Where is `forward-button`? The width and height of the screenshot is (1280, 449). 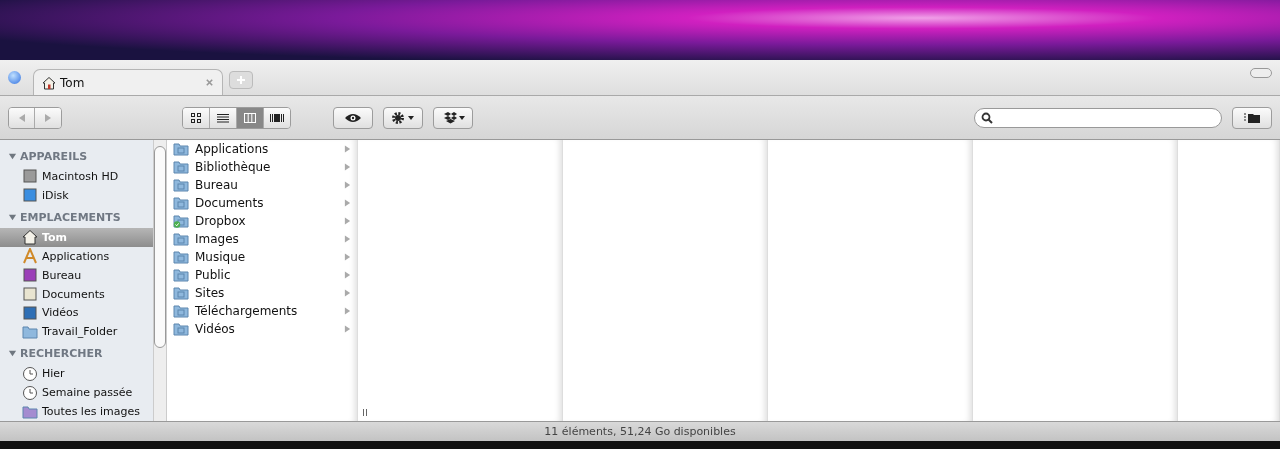 forward-button is located at coordinates (48, 117).